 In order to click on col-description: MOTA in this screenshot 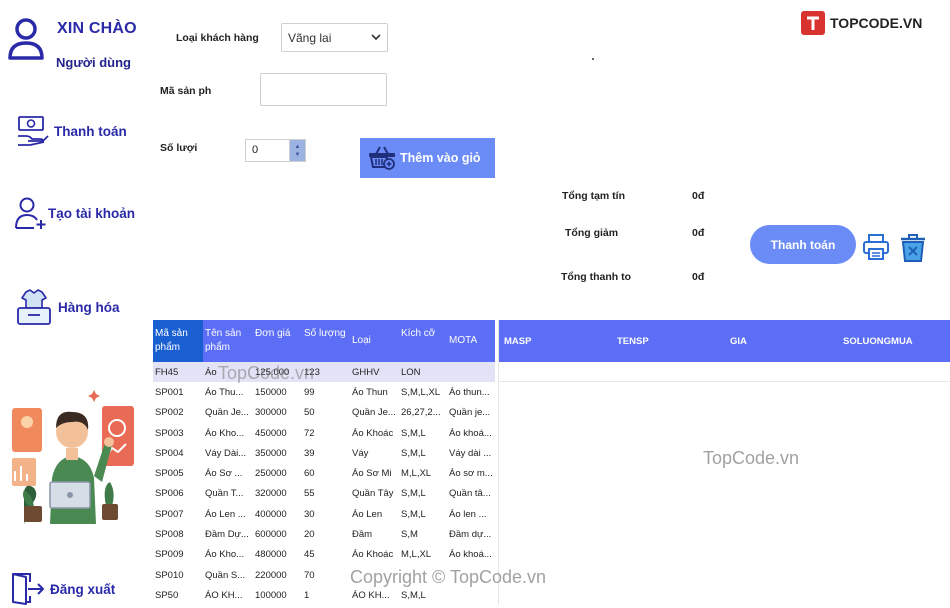, I will do `click(471, 341)`.